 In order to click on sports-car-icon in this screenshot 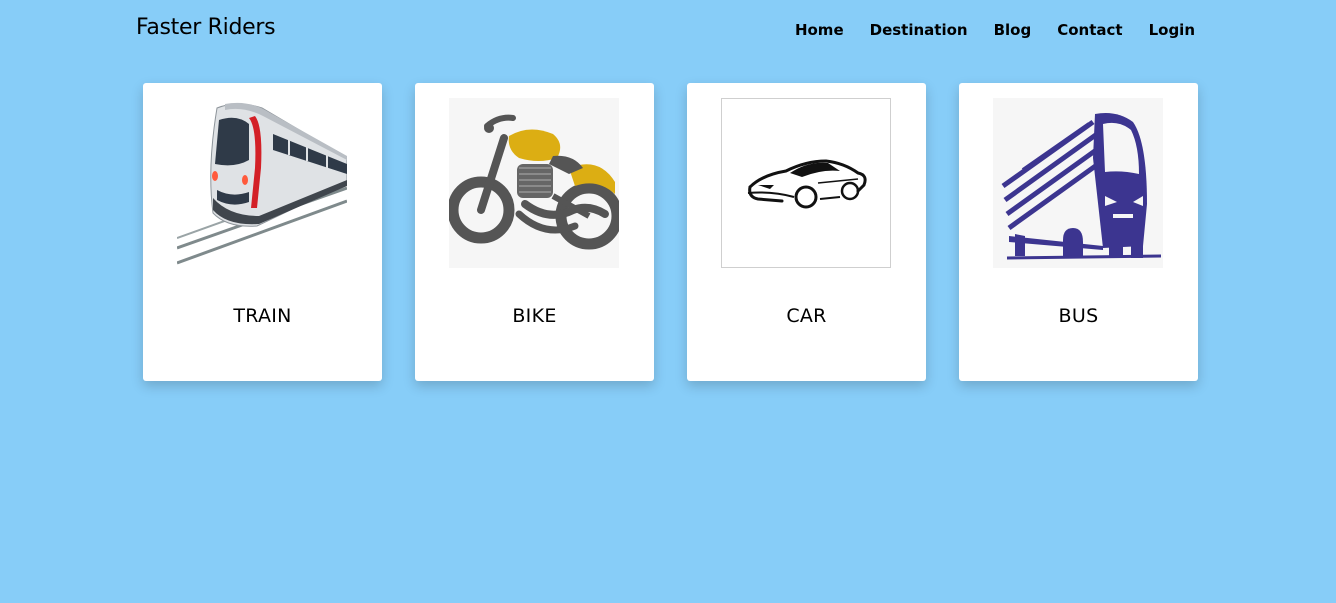, I will do `click(807, 184)`.